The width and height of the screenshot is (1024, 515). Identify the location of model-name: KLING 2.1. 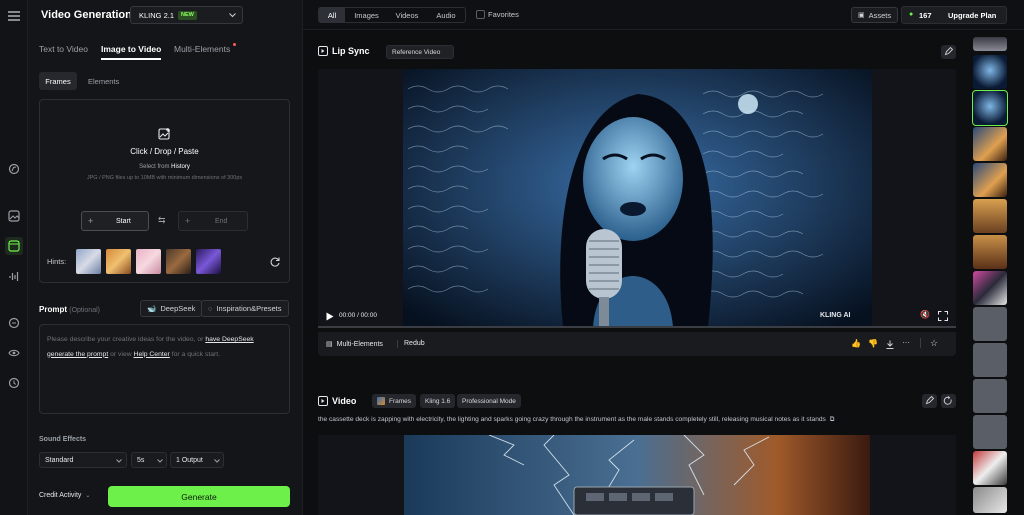
(157, 15).